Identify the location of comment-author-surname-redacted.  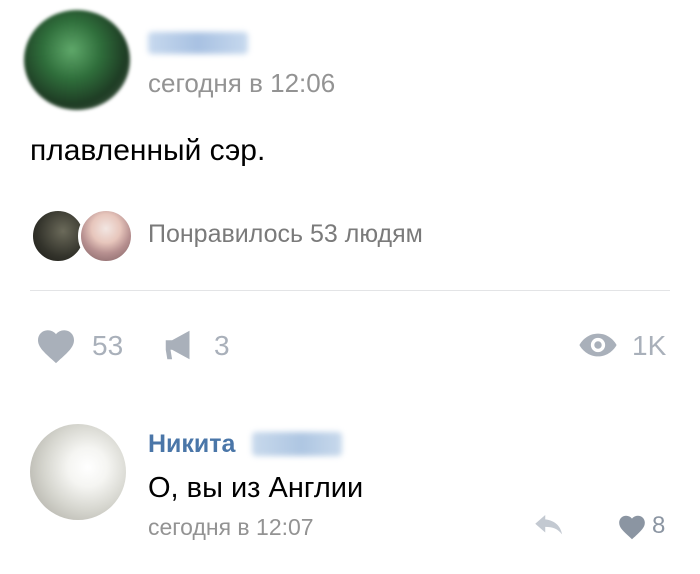
(297, 444).